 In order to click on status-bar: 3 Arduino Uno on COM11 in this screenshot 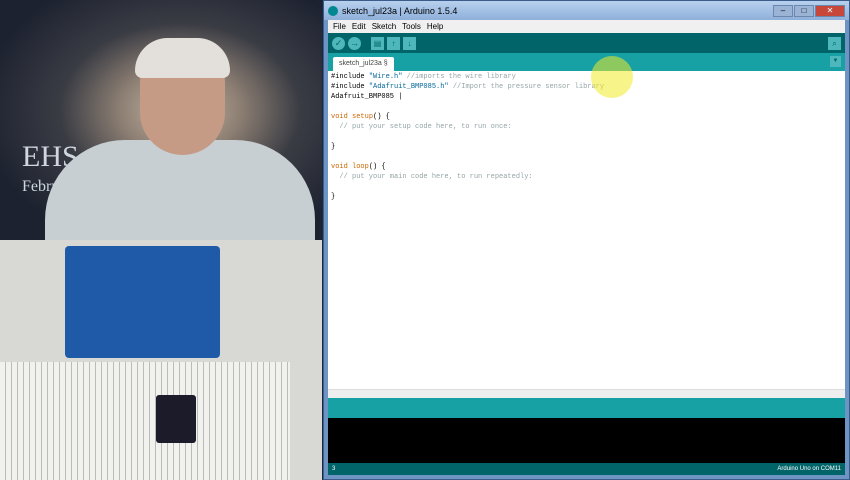, I will do `click(586, 469)`.